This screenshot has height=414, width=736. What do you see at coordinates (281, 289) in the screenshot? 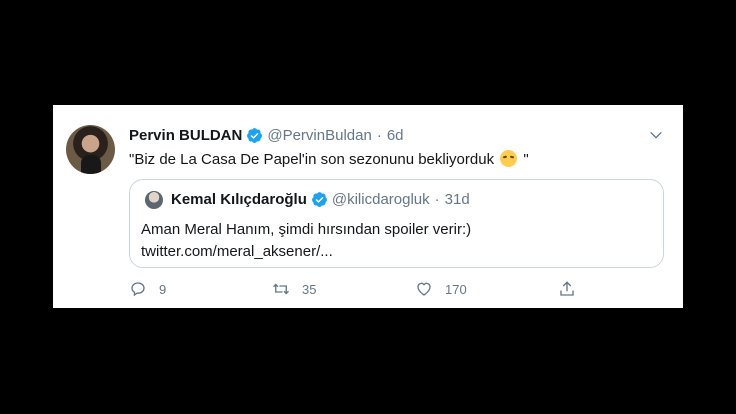
I see `retweet-icon` at bounding box center [281, 289].